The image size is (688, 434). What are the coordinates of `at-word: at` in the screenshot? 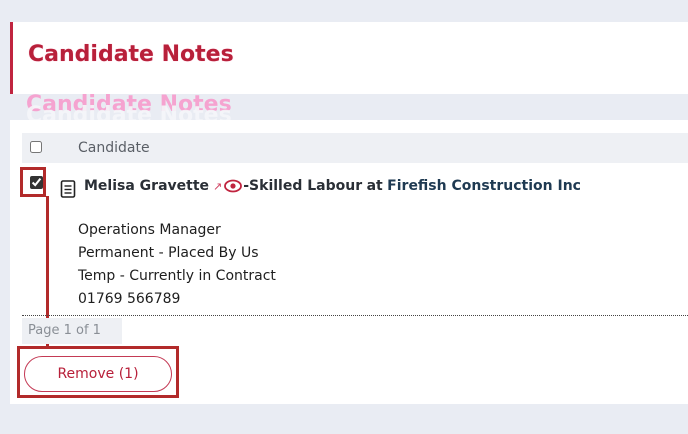 It's located at (374, 186).